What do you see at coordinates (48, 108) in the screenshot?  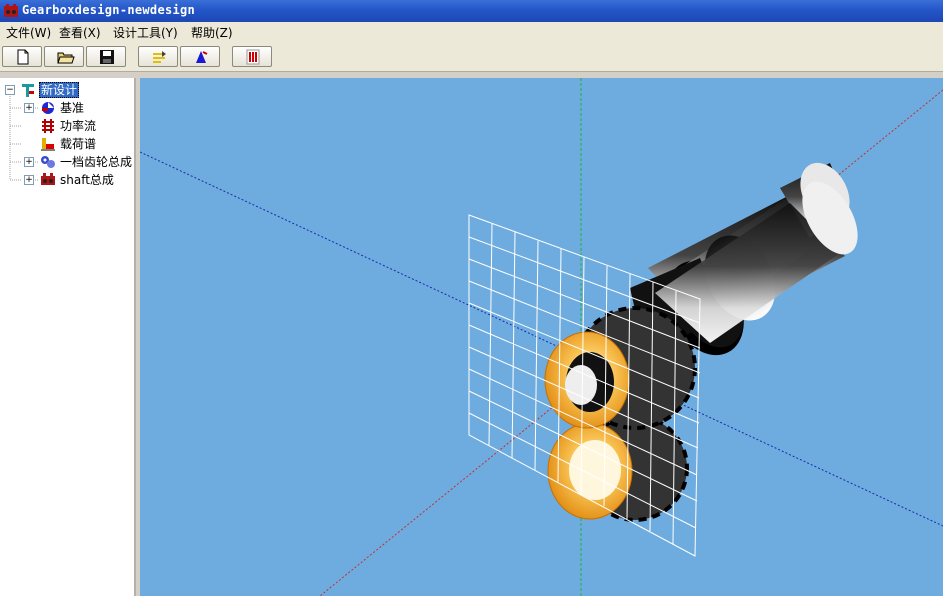 I see `datum-icon` at bounding box center [48, 108].